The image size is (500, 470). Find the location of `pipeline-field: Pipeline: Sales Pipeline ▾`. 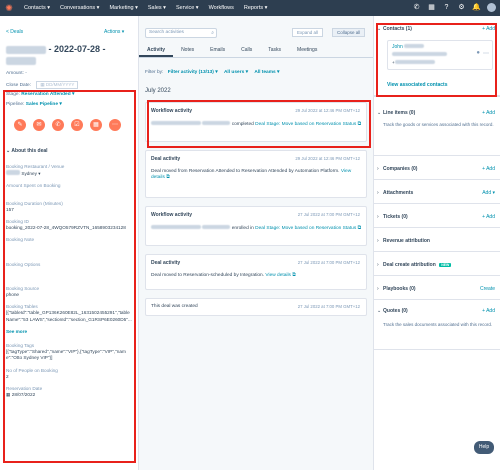

pipeline-field: Pipeline: Sales Pipeline ▾ is located at coordinates (34, 104).